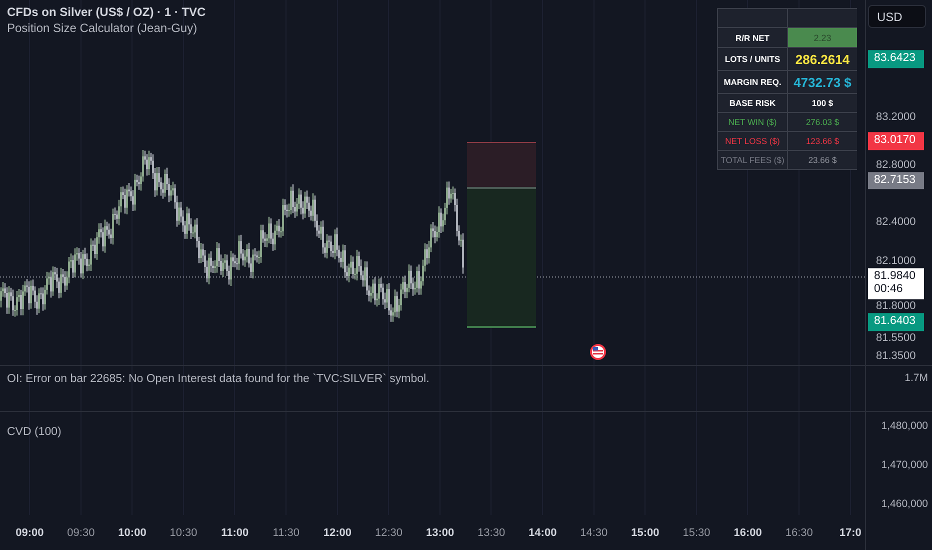 The image size is (932, 550). What do you see at coordinates (697, 532) in the screenshot?
I see `time-label: 15:30` at bounding box center [697, 532].